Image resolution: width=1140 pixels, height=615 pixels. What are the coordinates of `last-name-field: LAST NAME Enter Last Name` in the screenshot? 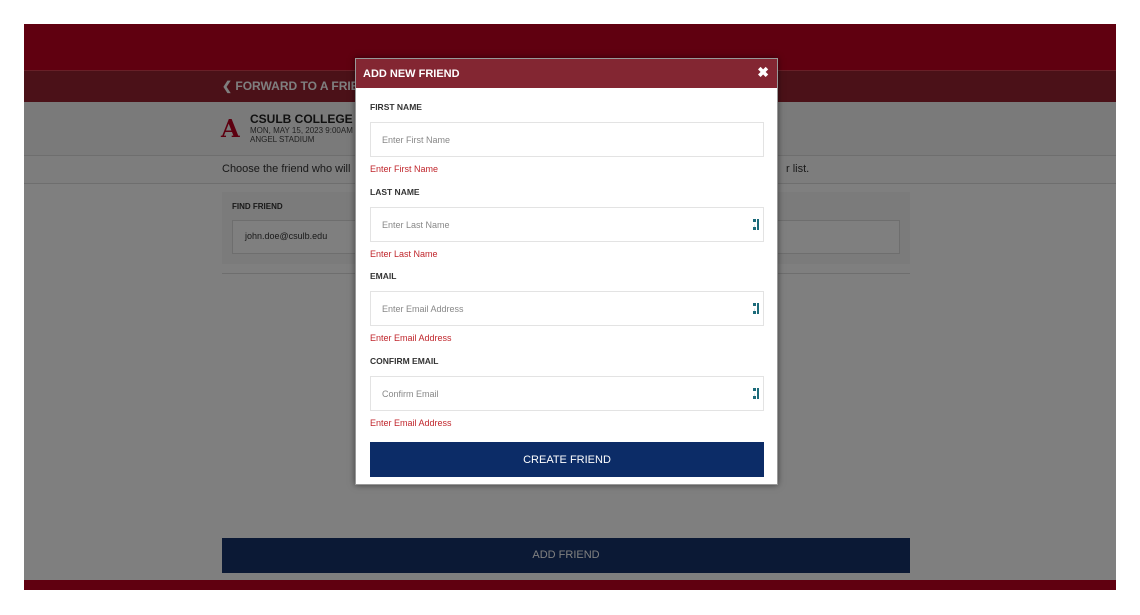 It's located at (567, 223).